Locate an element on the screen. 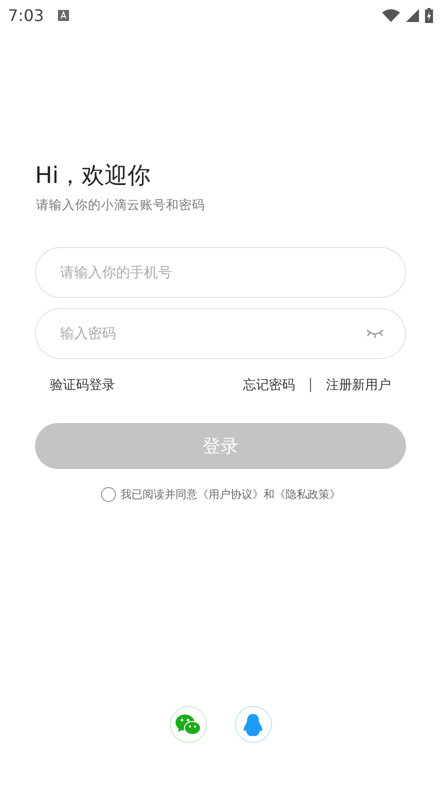 The height and width of the screenshot is (785, 441). phone-field: 请输入你的手机号 is located at coordinates (220, 272).